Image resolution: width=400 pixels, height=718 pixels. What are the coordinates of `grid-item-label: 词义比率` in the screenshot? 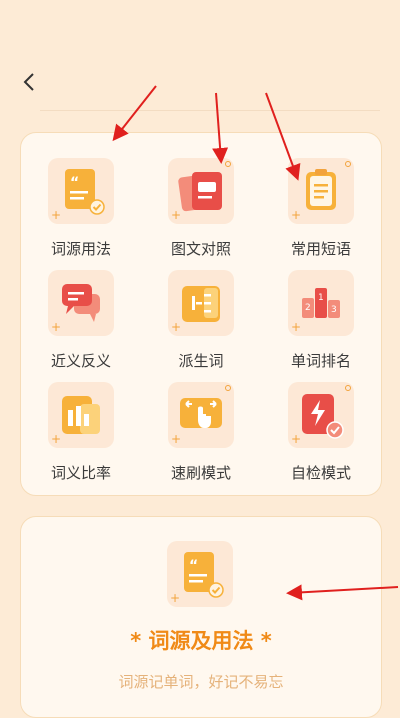 It's located at (80, 473).